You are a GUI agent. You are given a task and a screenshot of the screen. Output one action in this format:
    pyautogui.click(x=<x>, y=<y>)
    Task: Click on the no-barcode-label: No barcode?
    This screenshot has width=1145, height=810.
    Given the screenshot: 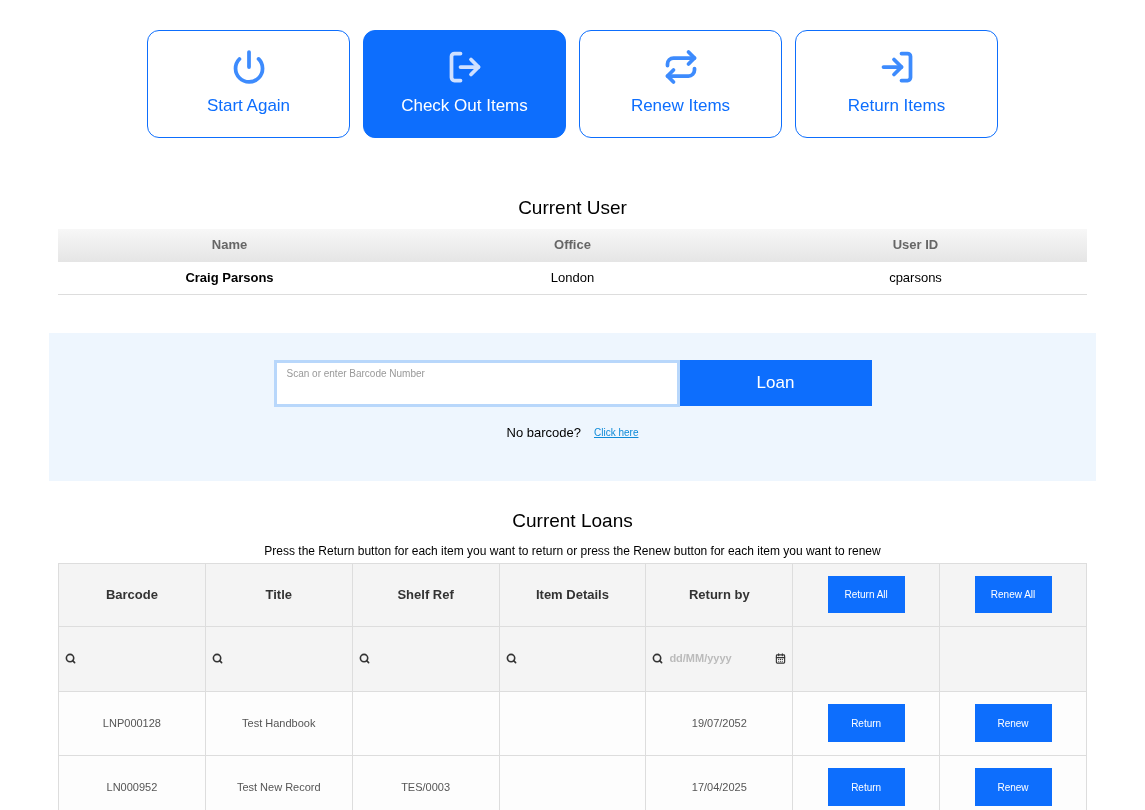 What is the action you would take?
    pyautogui.click(x=543, y=433)
    